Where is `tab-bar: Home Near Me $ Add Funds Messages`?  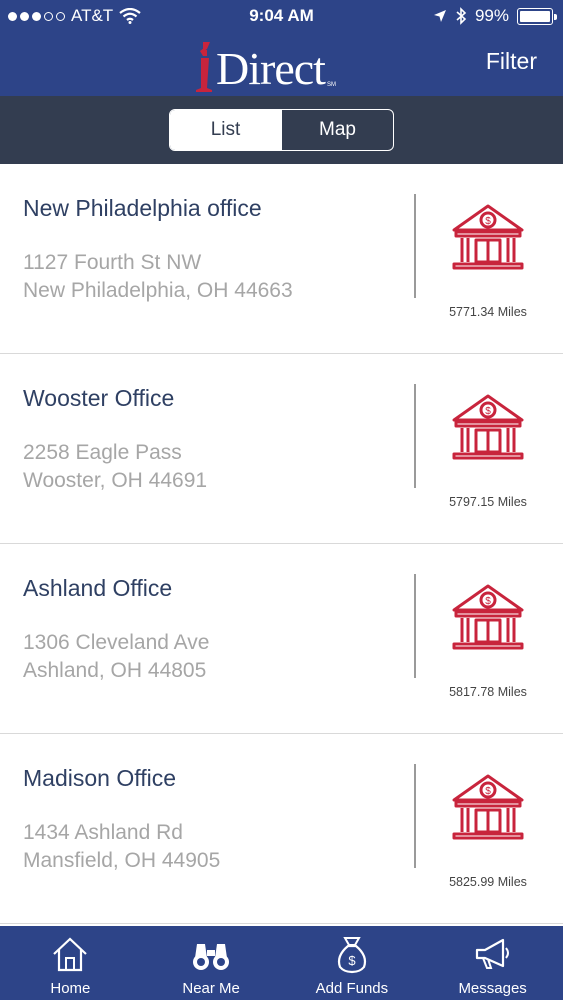 tab-bar: Home Near Me $ Add Funds Messages is located at coordinates (281, 963).